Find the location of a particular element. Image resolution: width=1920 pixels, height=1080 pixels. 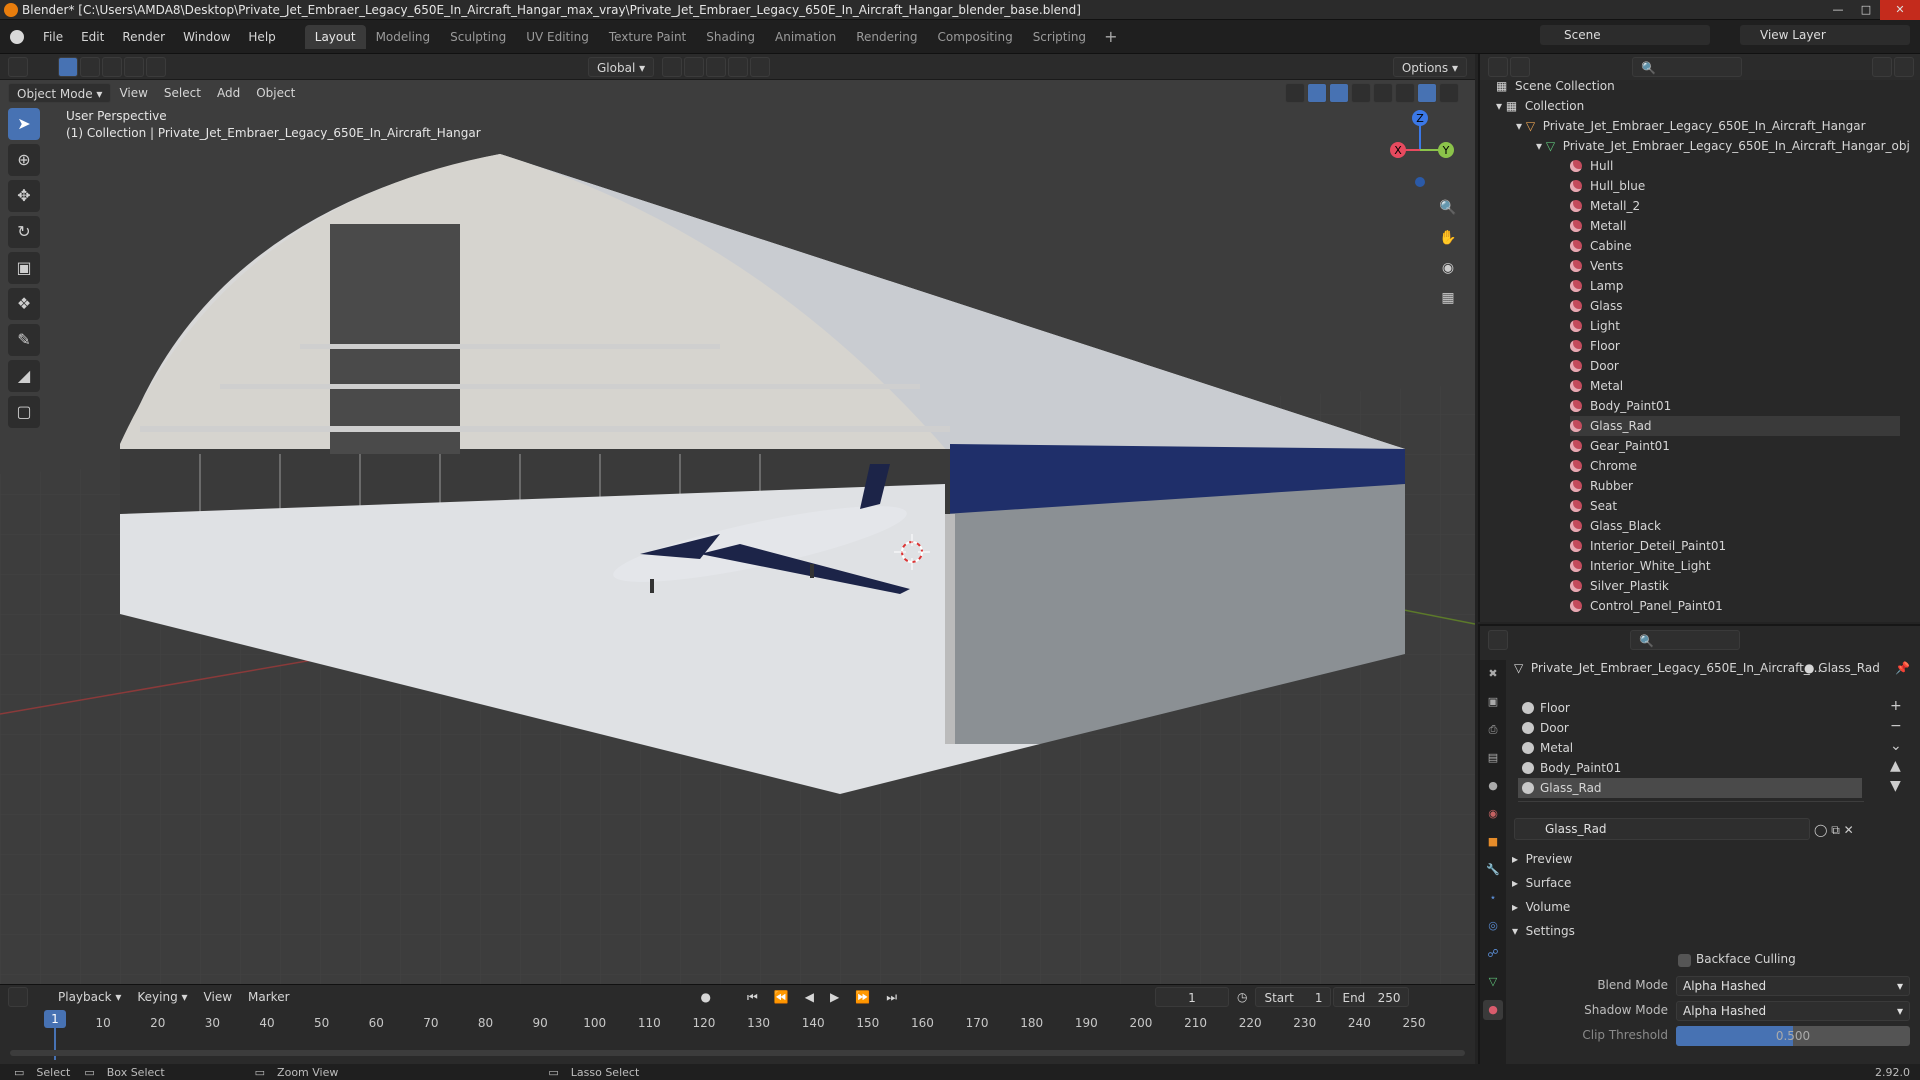

next-keyframe-icon: ⏩ is located at coordinates (862, 997).